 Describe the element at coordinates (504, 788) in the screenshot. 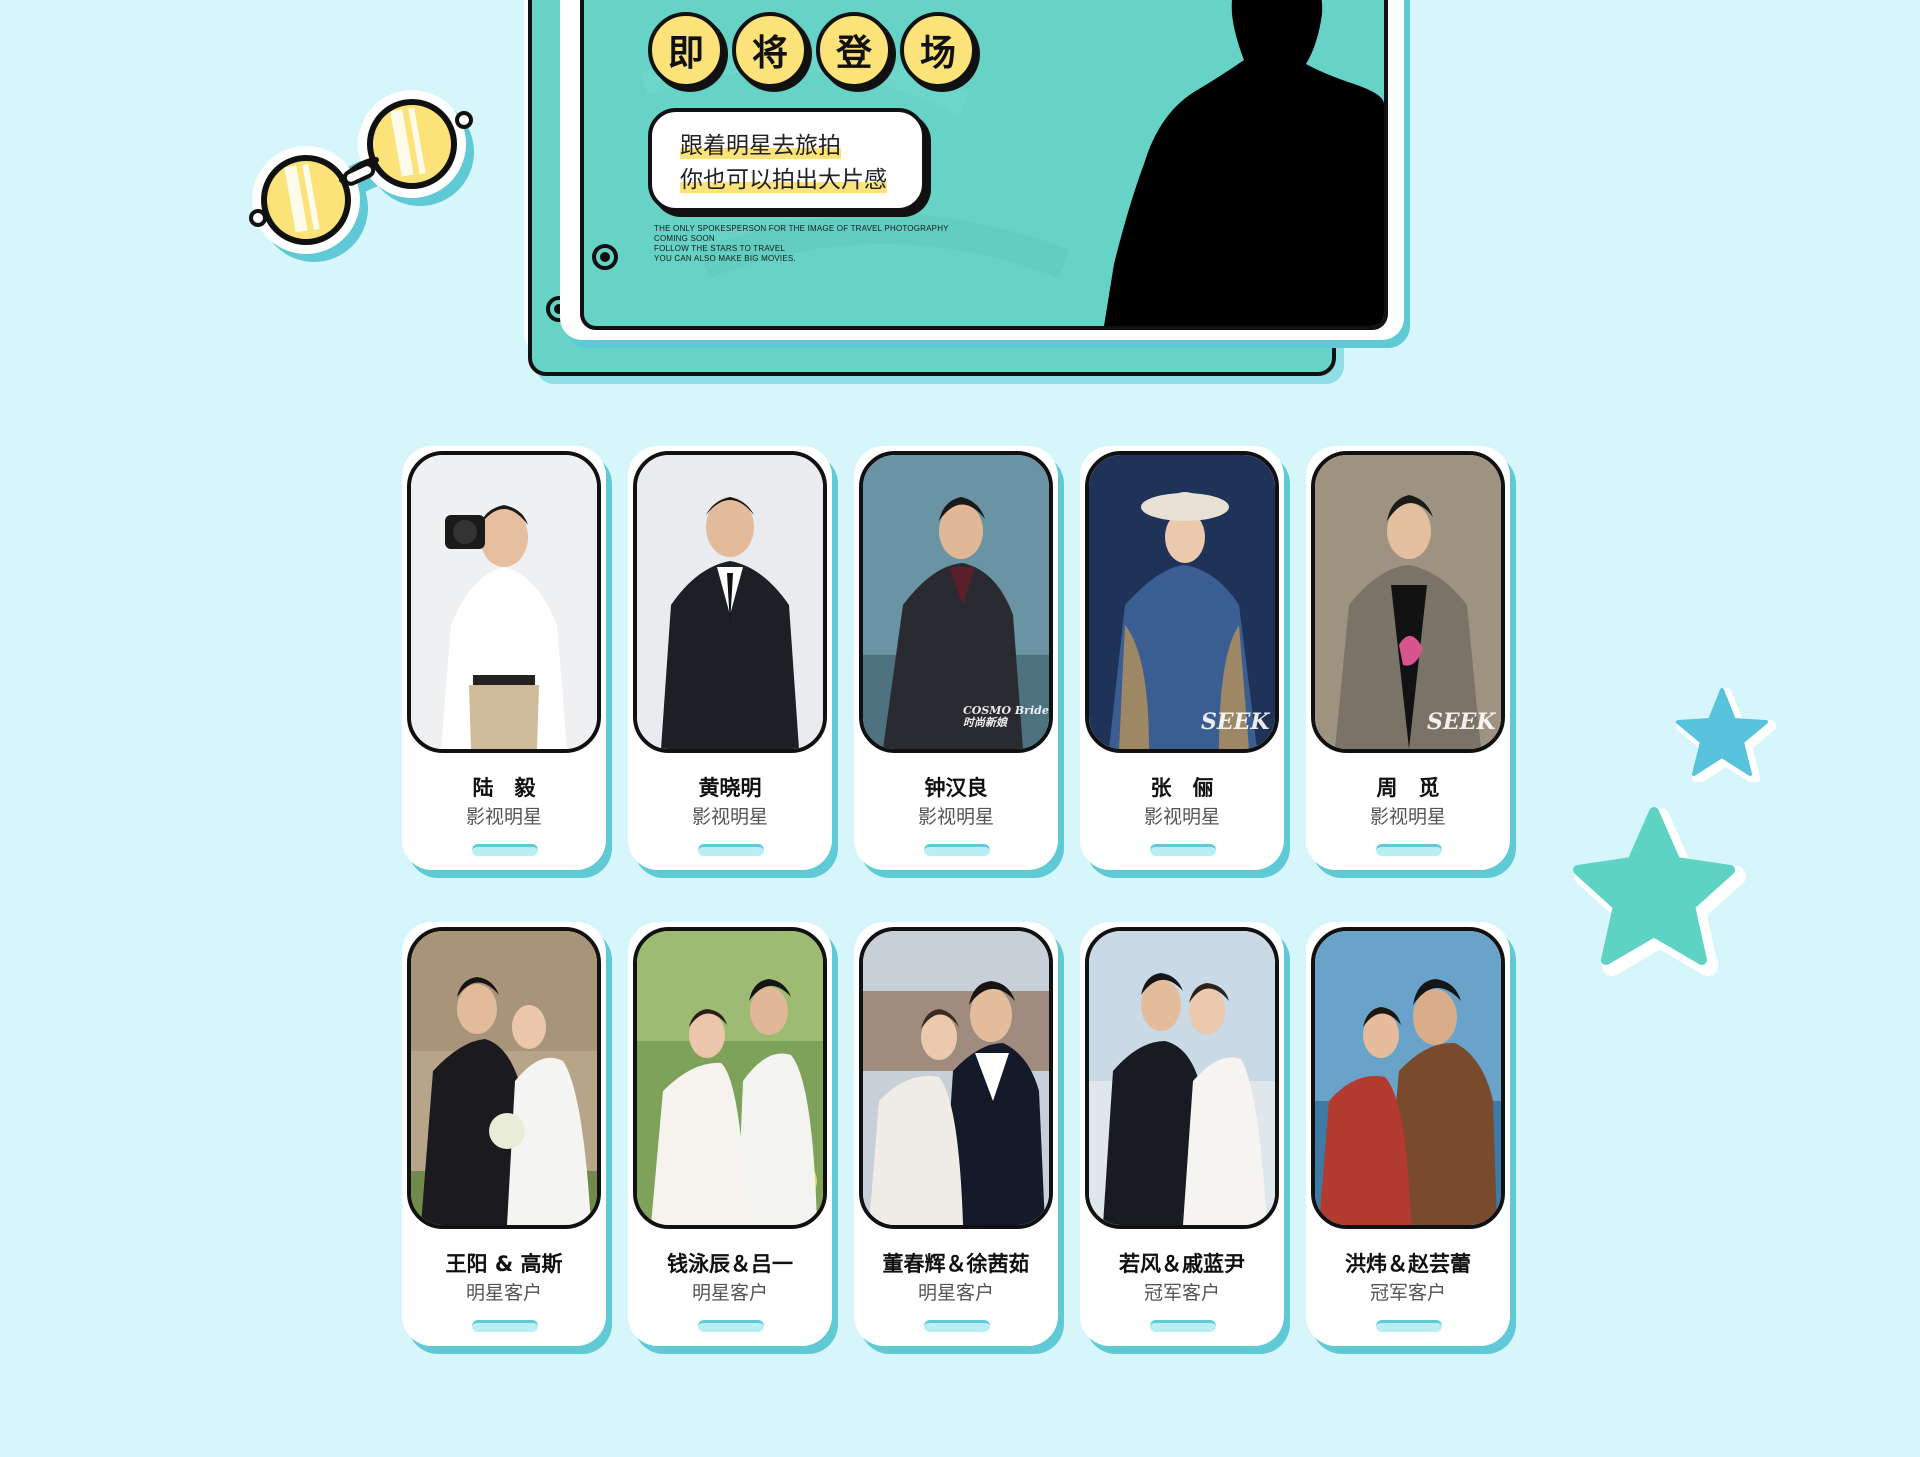

I see `card-name: 陆 毅` at that location.